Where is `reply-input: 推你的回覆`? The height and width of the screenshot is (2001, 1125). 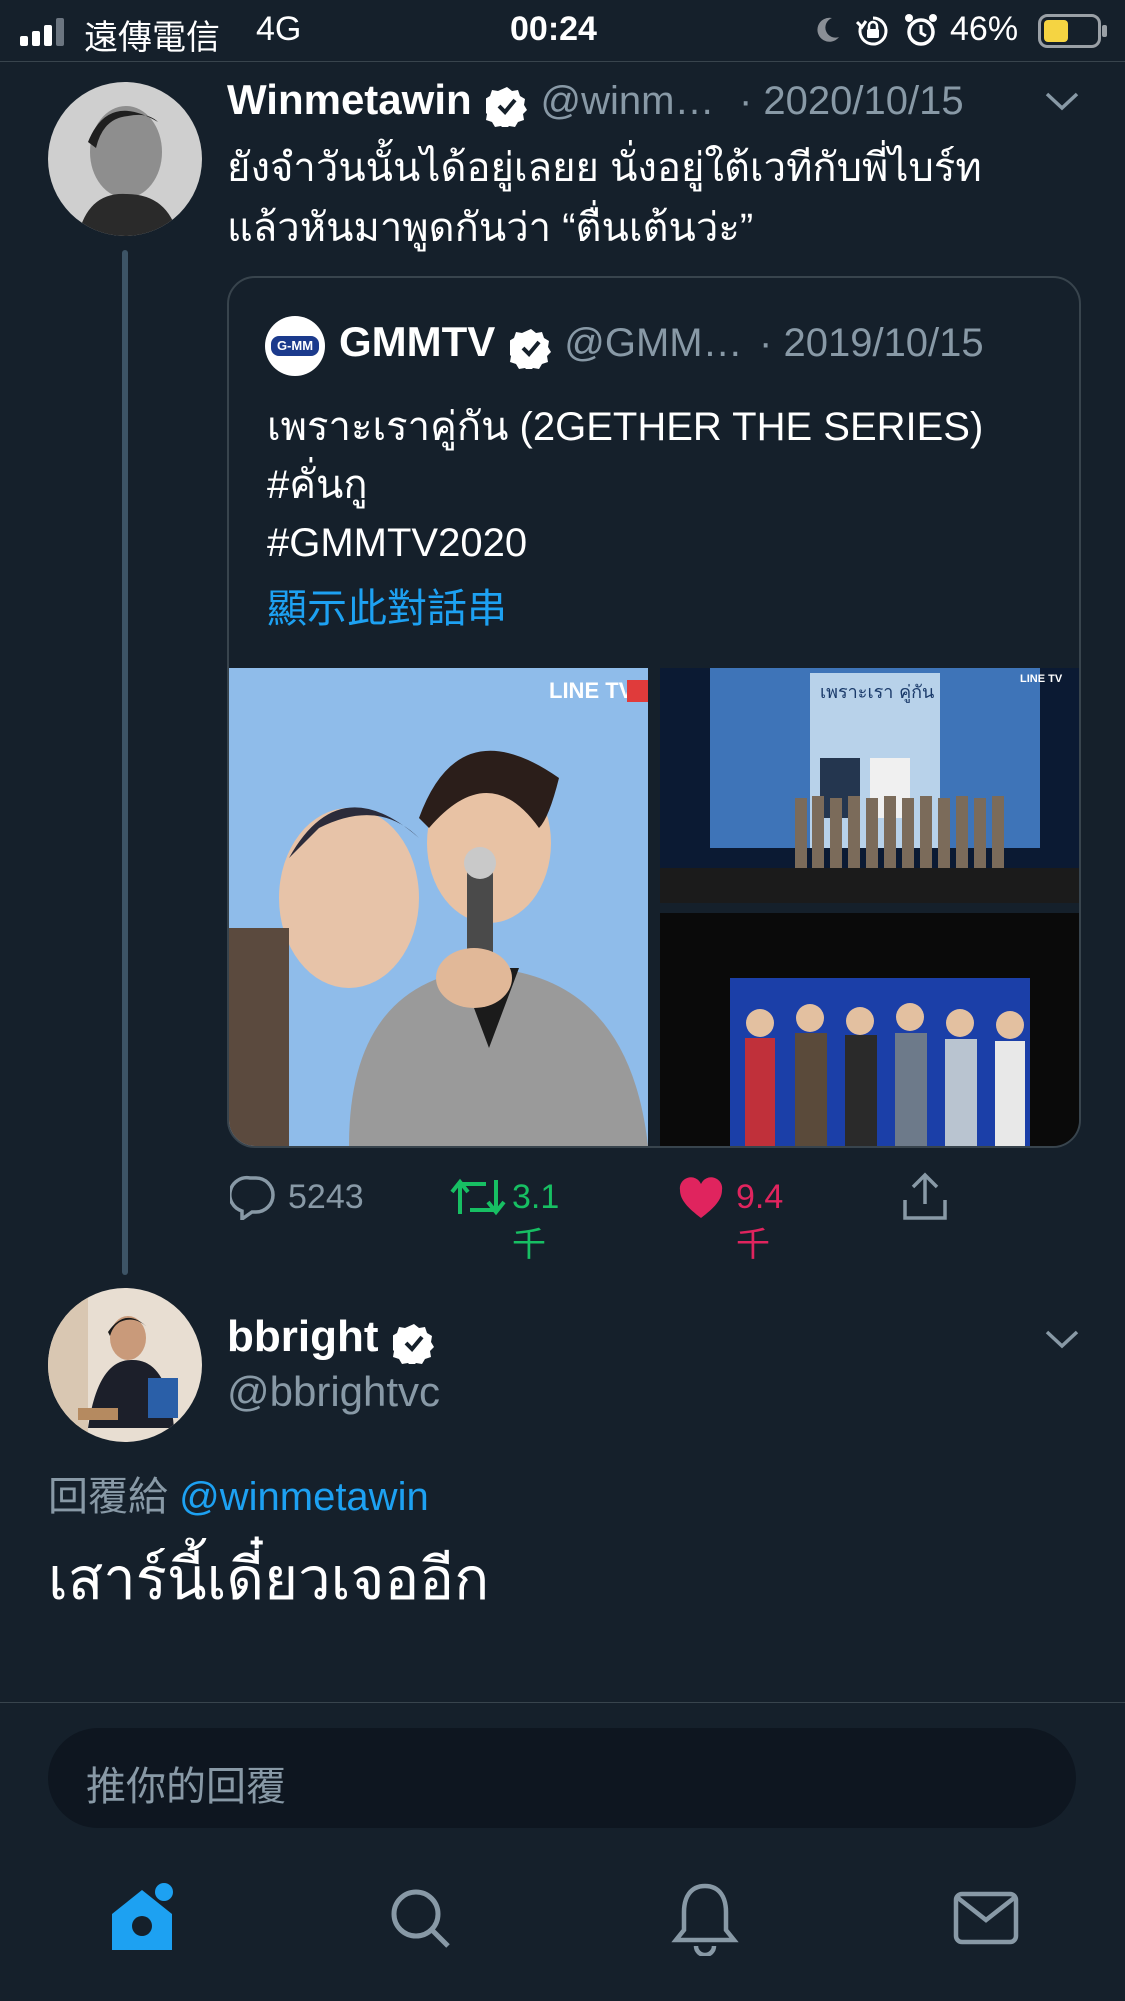 reply-input: 推你的回覆 is located at coordinates (562, 1778).